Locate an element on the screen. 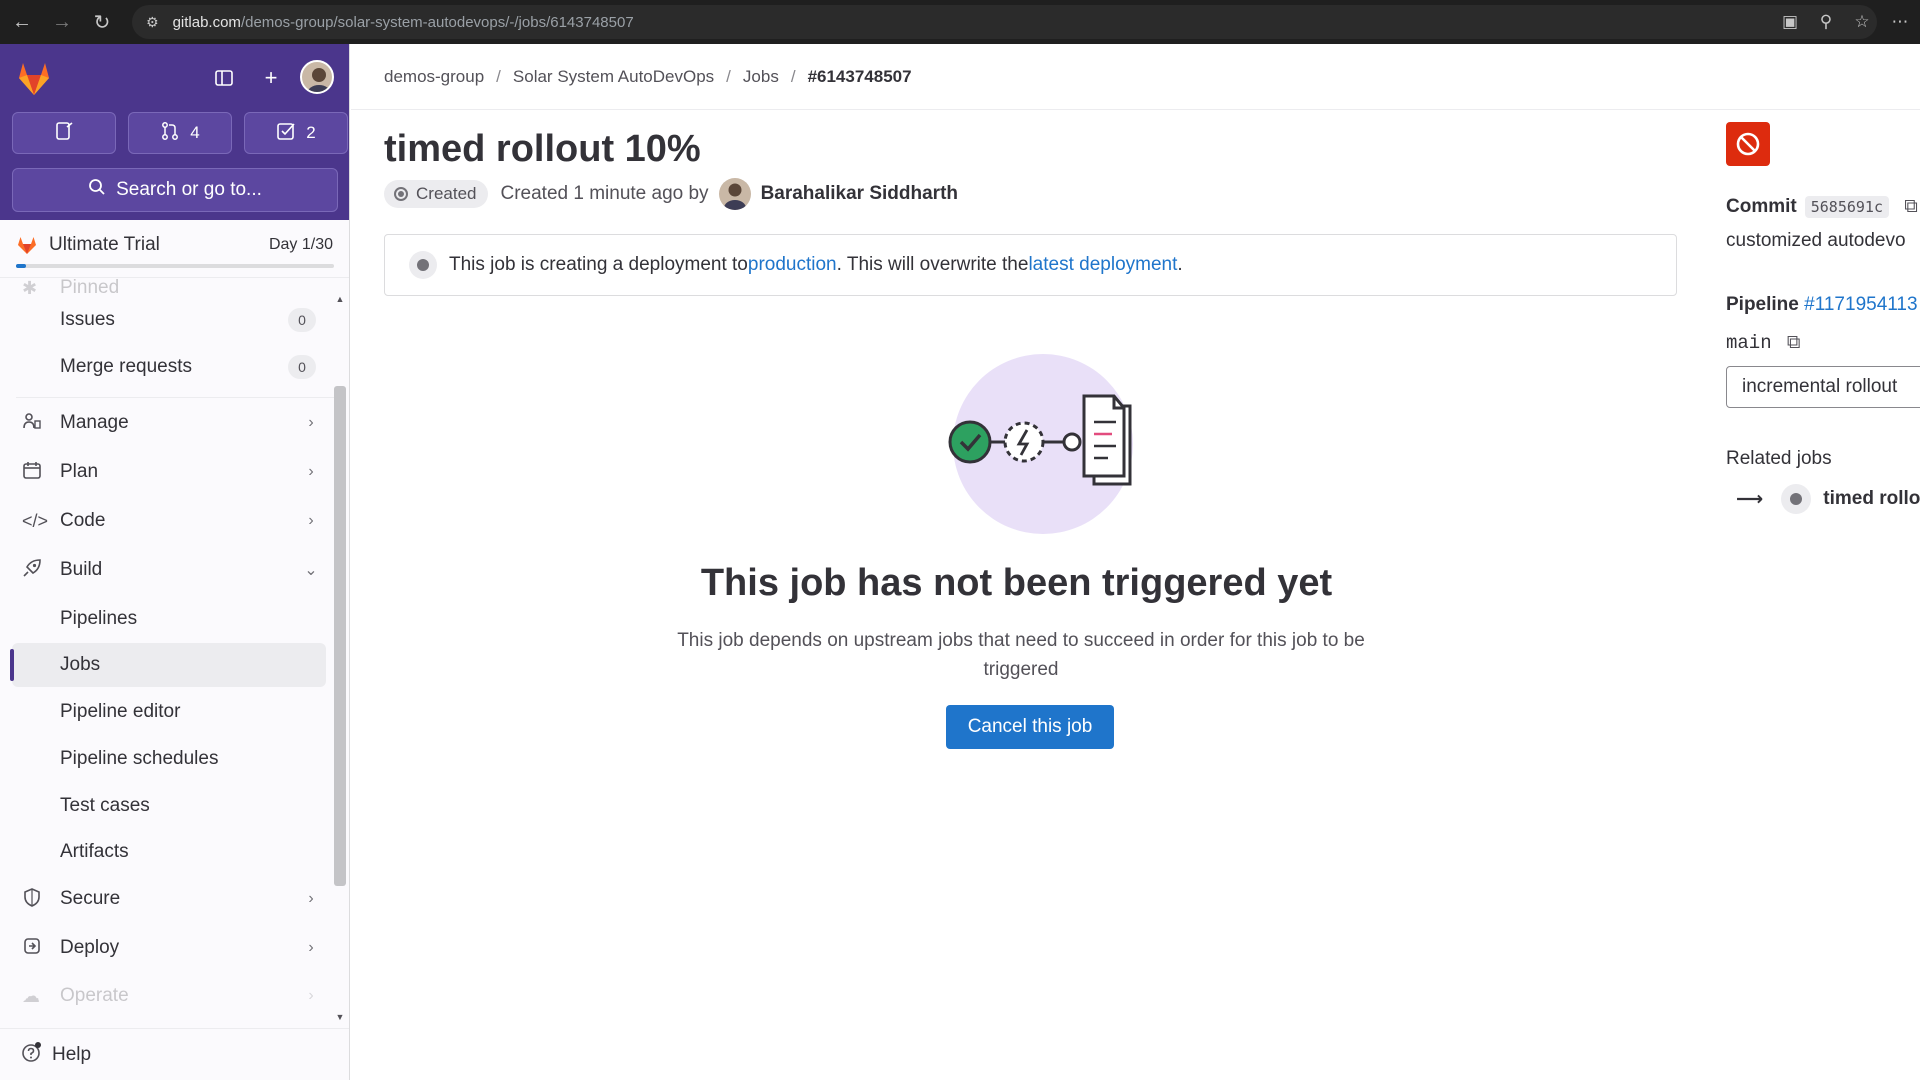  user-avatar is located at coordinates (317, 77).